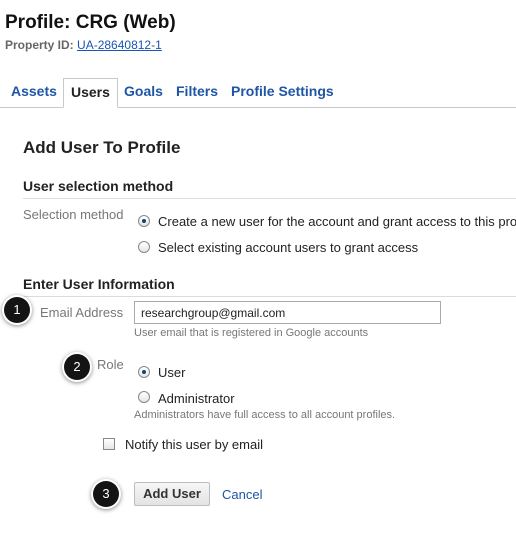 The image size is (516, 538). What do you see at coordinates (109, 444) in the screenshot?
I see `notify-checkbox` at bounding box center [109, 444].